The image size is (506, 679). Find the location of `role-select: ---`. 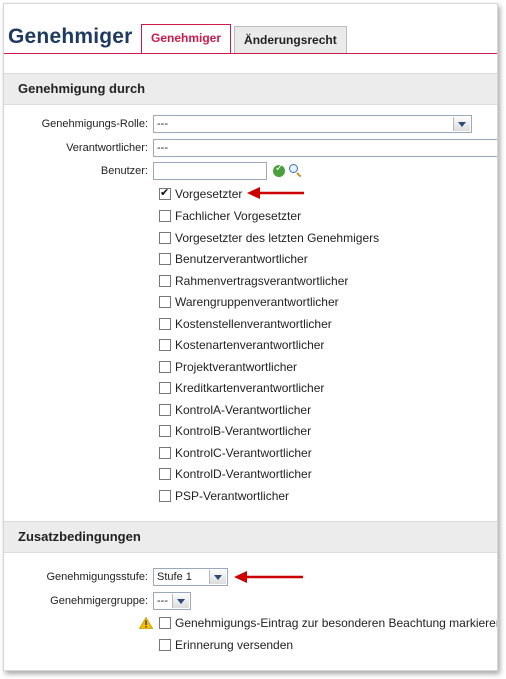

role-select: --- is located at coordinates (312, 124).